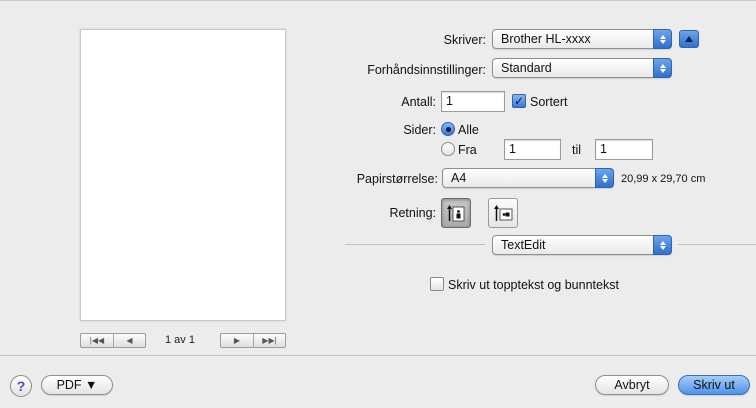 This screenshot has width=756, height=408. What do you see at coordinates (426, 70) in the screenshot?
I see `presets-label: Forhåndsinnstillinger:` at bounding box center [426, 70].